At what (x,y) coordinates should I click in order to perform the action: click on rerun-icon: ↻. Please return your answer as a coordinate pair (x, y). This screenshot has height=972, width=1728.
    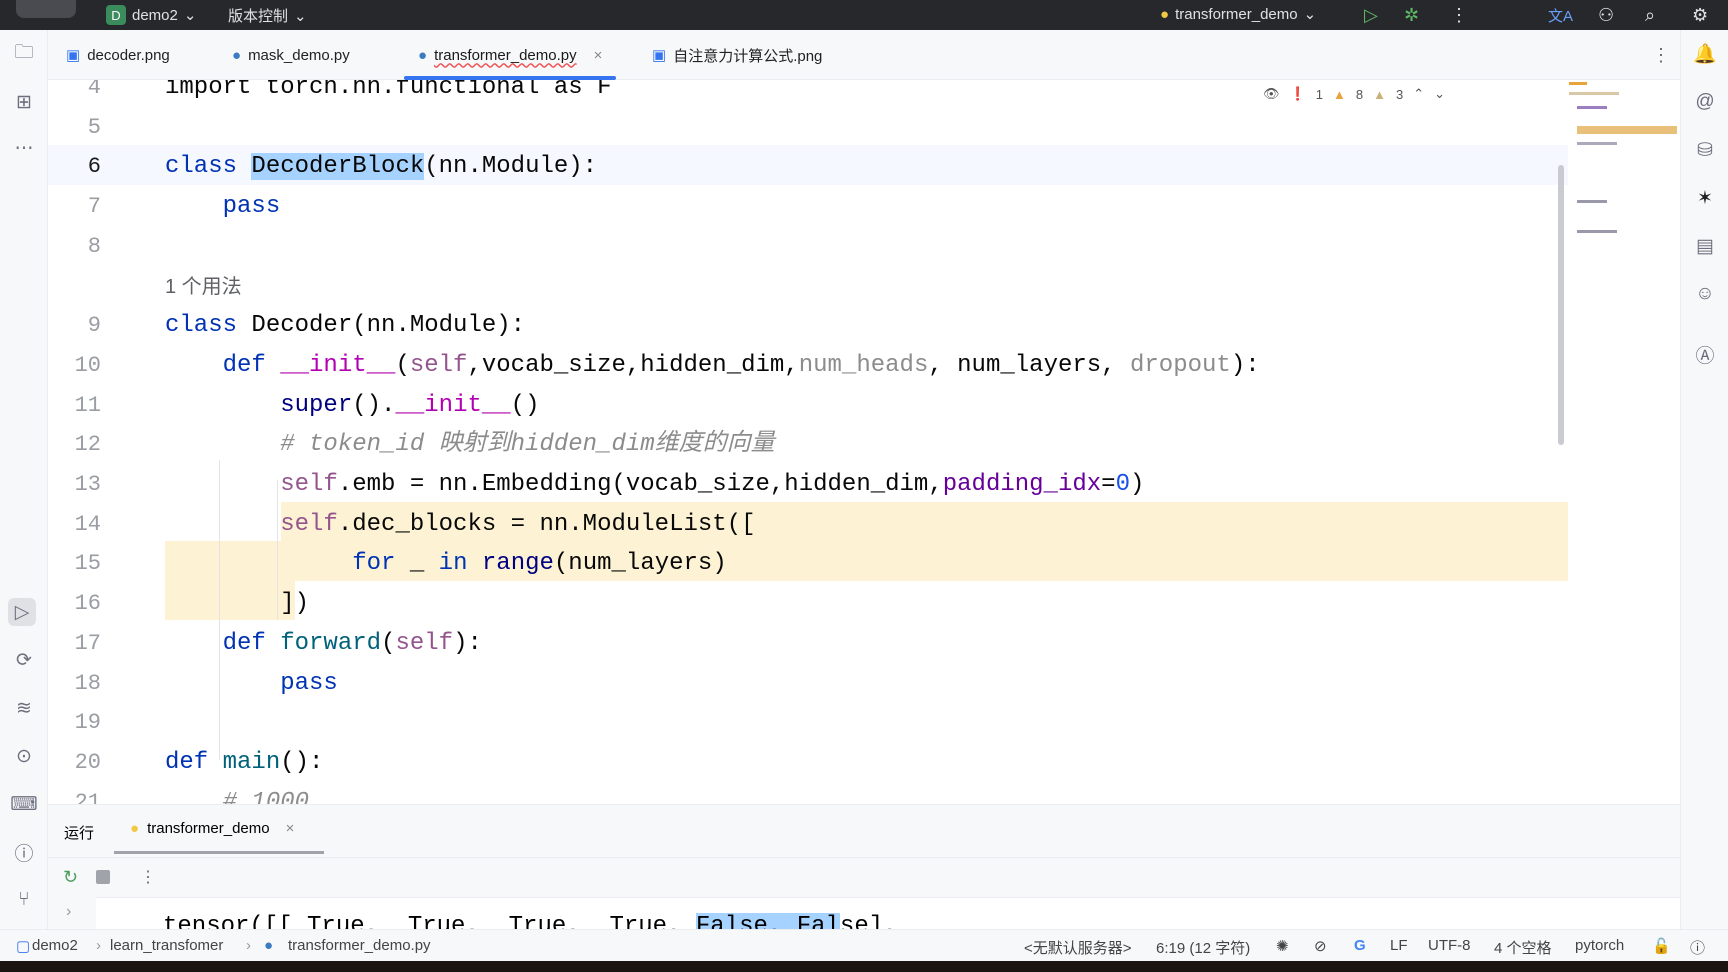
    Looking at the image, I should click on (70, 877).